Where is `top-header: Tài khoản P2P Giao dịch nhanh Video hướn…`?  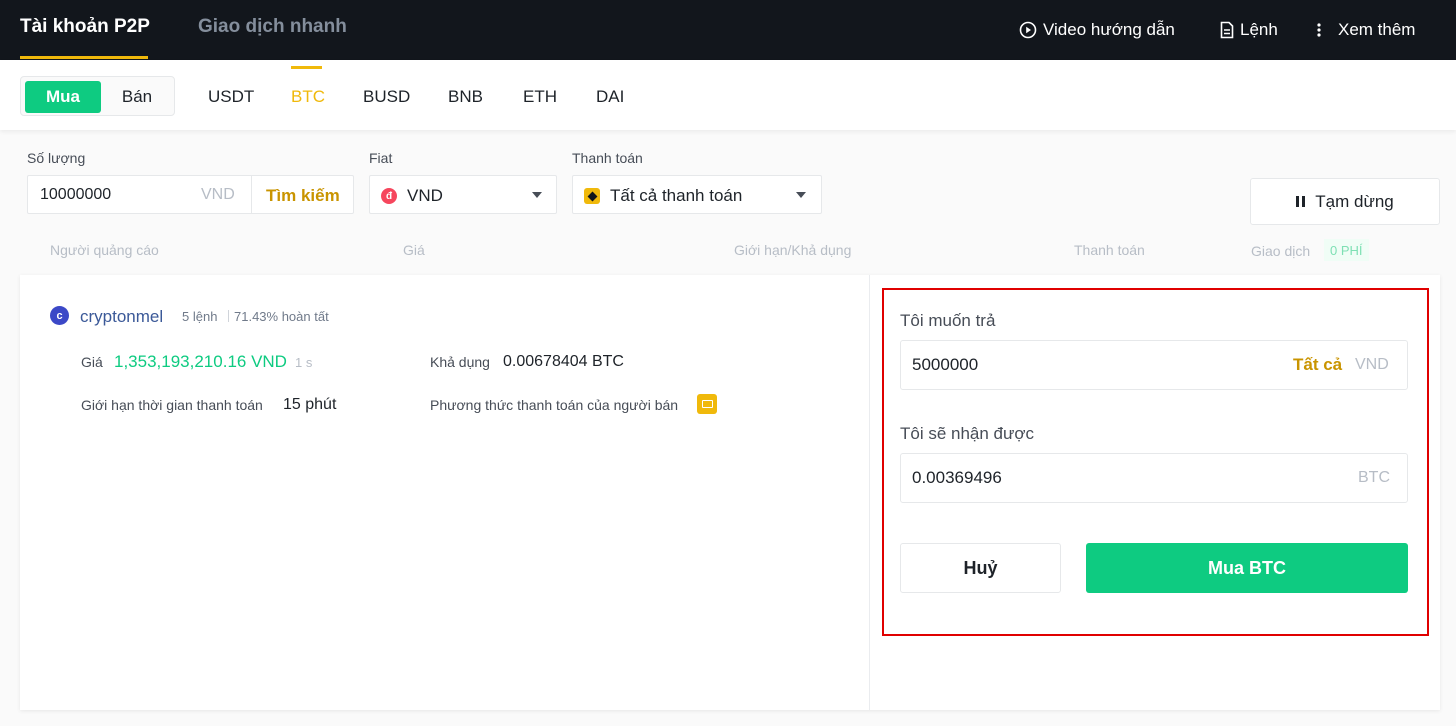 top-header: Tài khoản P2P Giao dịch nhanh Video hướn… is located at coordinates (728, 30).